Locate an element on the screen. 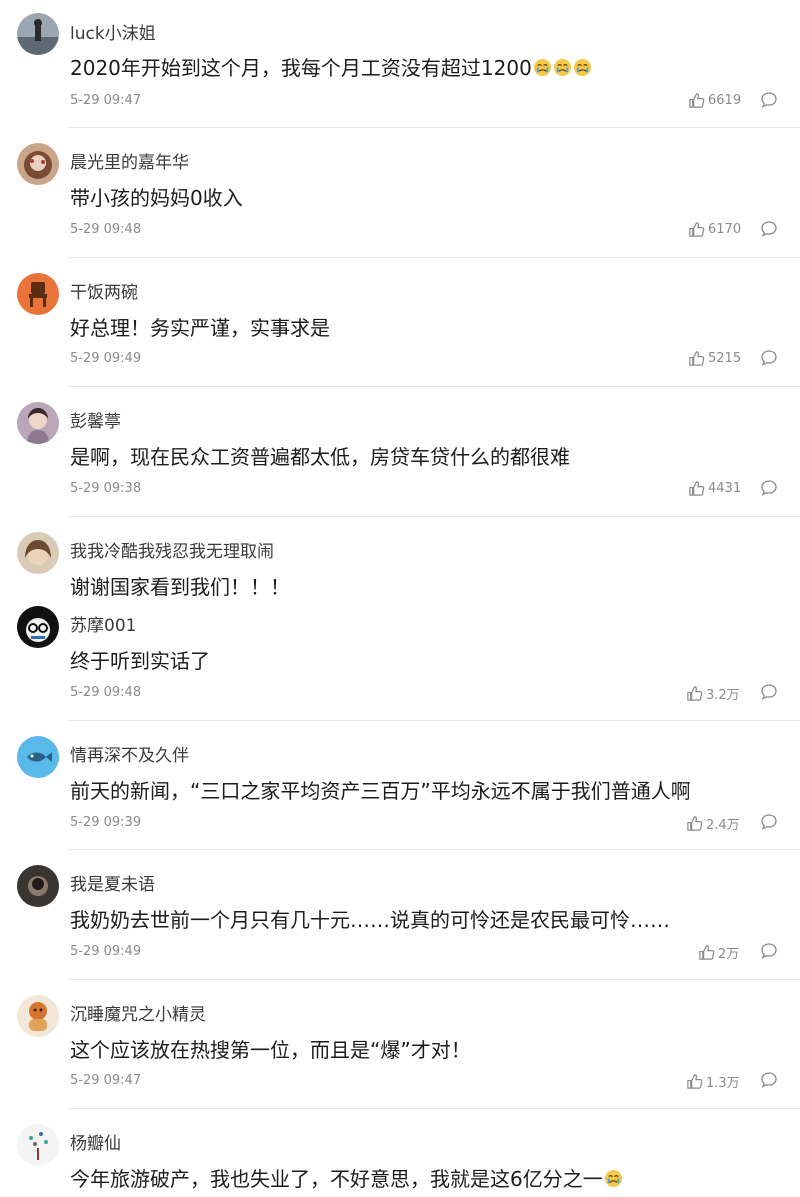  comment-text: 是啊，现在民众工资普遍都太低，房贷车贷什么的都很难 is located at coordinates (320, 457).